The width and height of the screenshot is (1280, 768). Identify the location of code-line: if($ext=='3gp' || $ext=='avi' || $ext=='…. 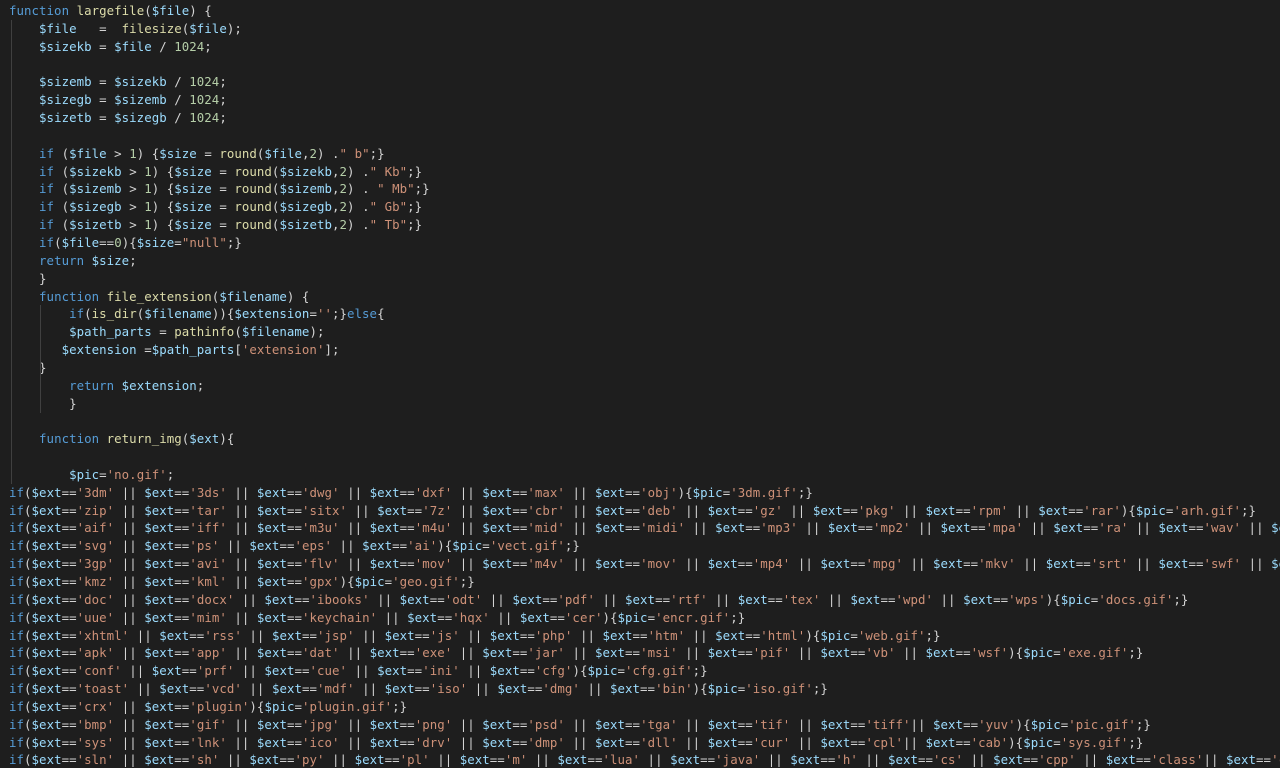
(640, 564).